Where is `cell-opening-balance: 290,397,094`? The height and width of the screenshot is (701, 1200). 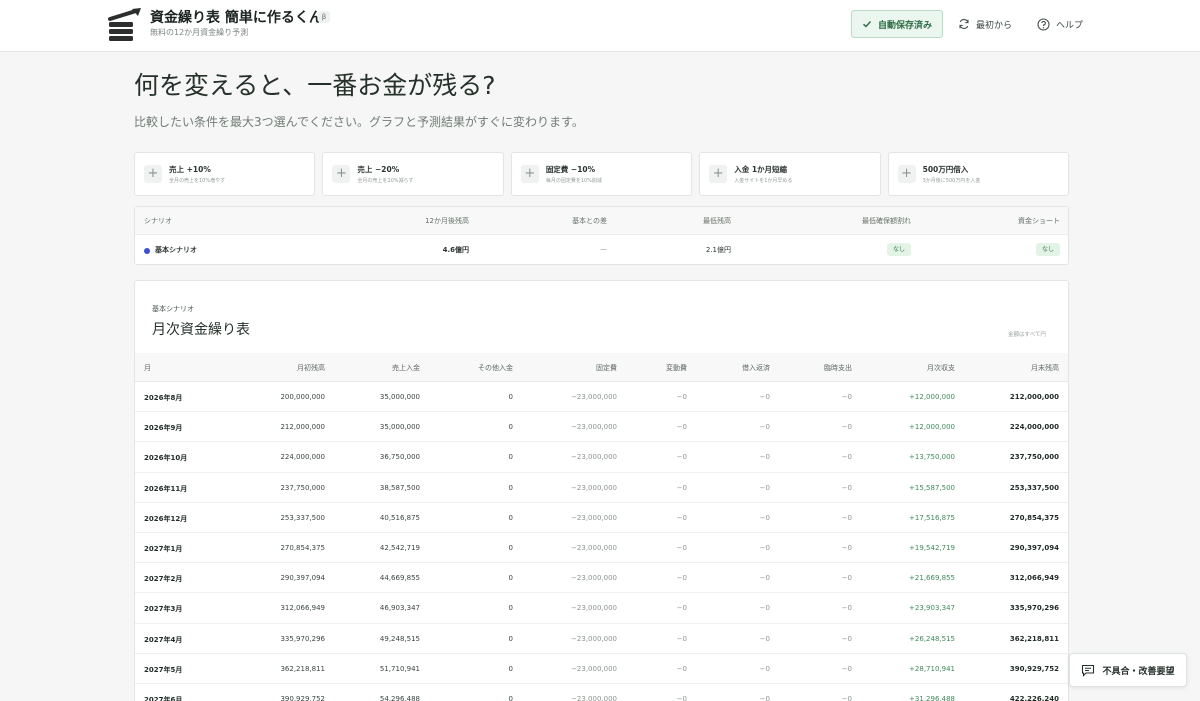
cell-opening-balance: 290,397,094 is located at coordinates (302, 578).